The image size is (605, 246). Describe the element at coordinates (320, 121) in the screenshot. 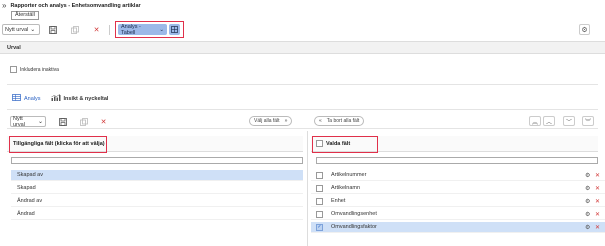

I see `double-chevron-left-icon: «` at that location.